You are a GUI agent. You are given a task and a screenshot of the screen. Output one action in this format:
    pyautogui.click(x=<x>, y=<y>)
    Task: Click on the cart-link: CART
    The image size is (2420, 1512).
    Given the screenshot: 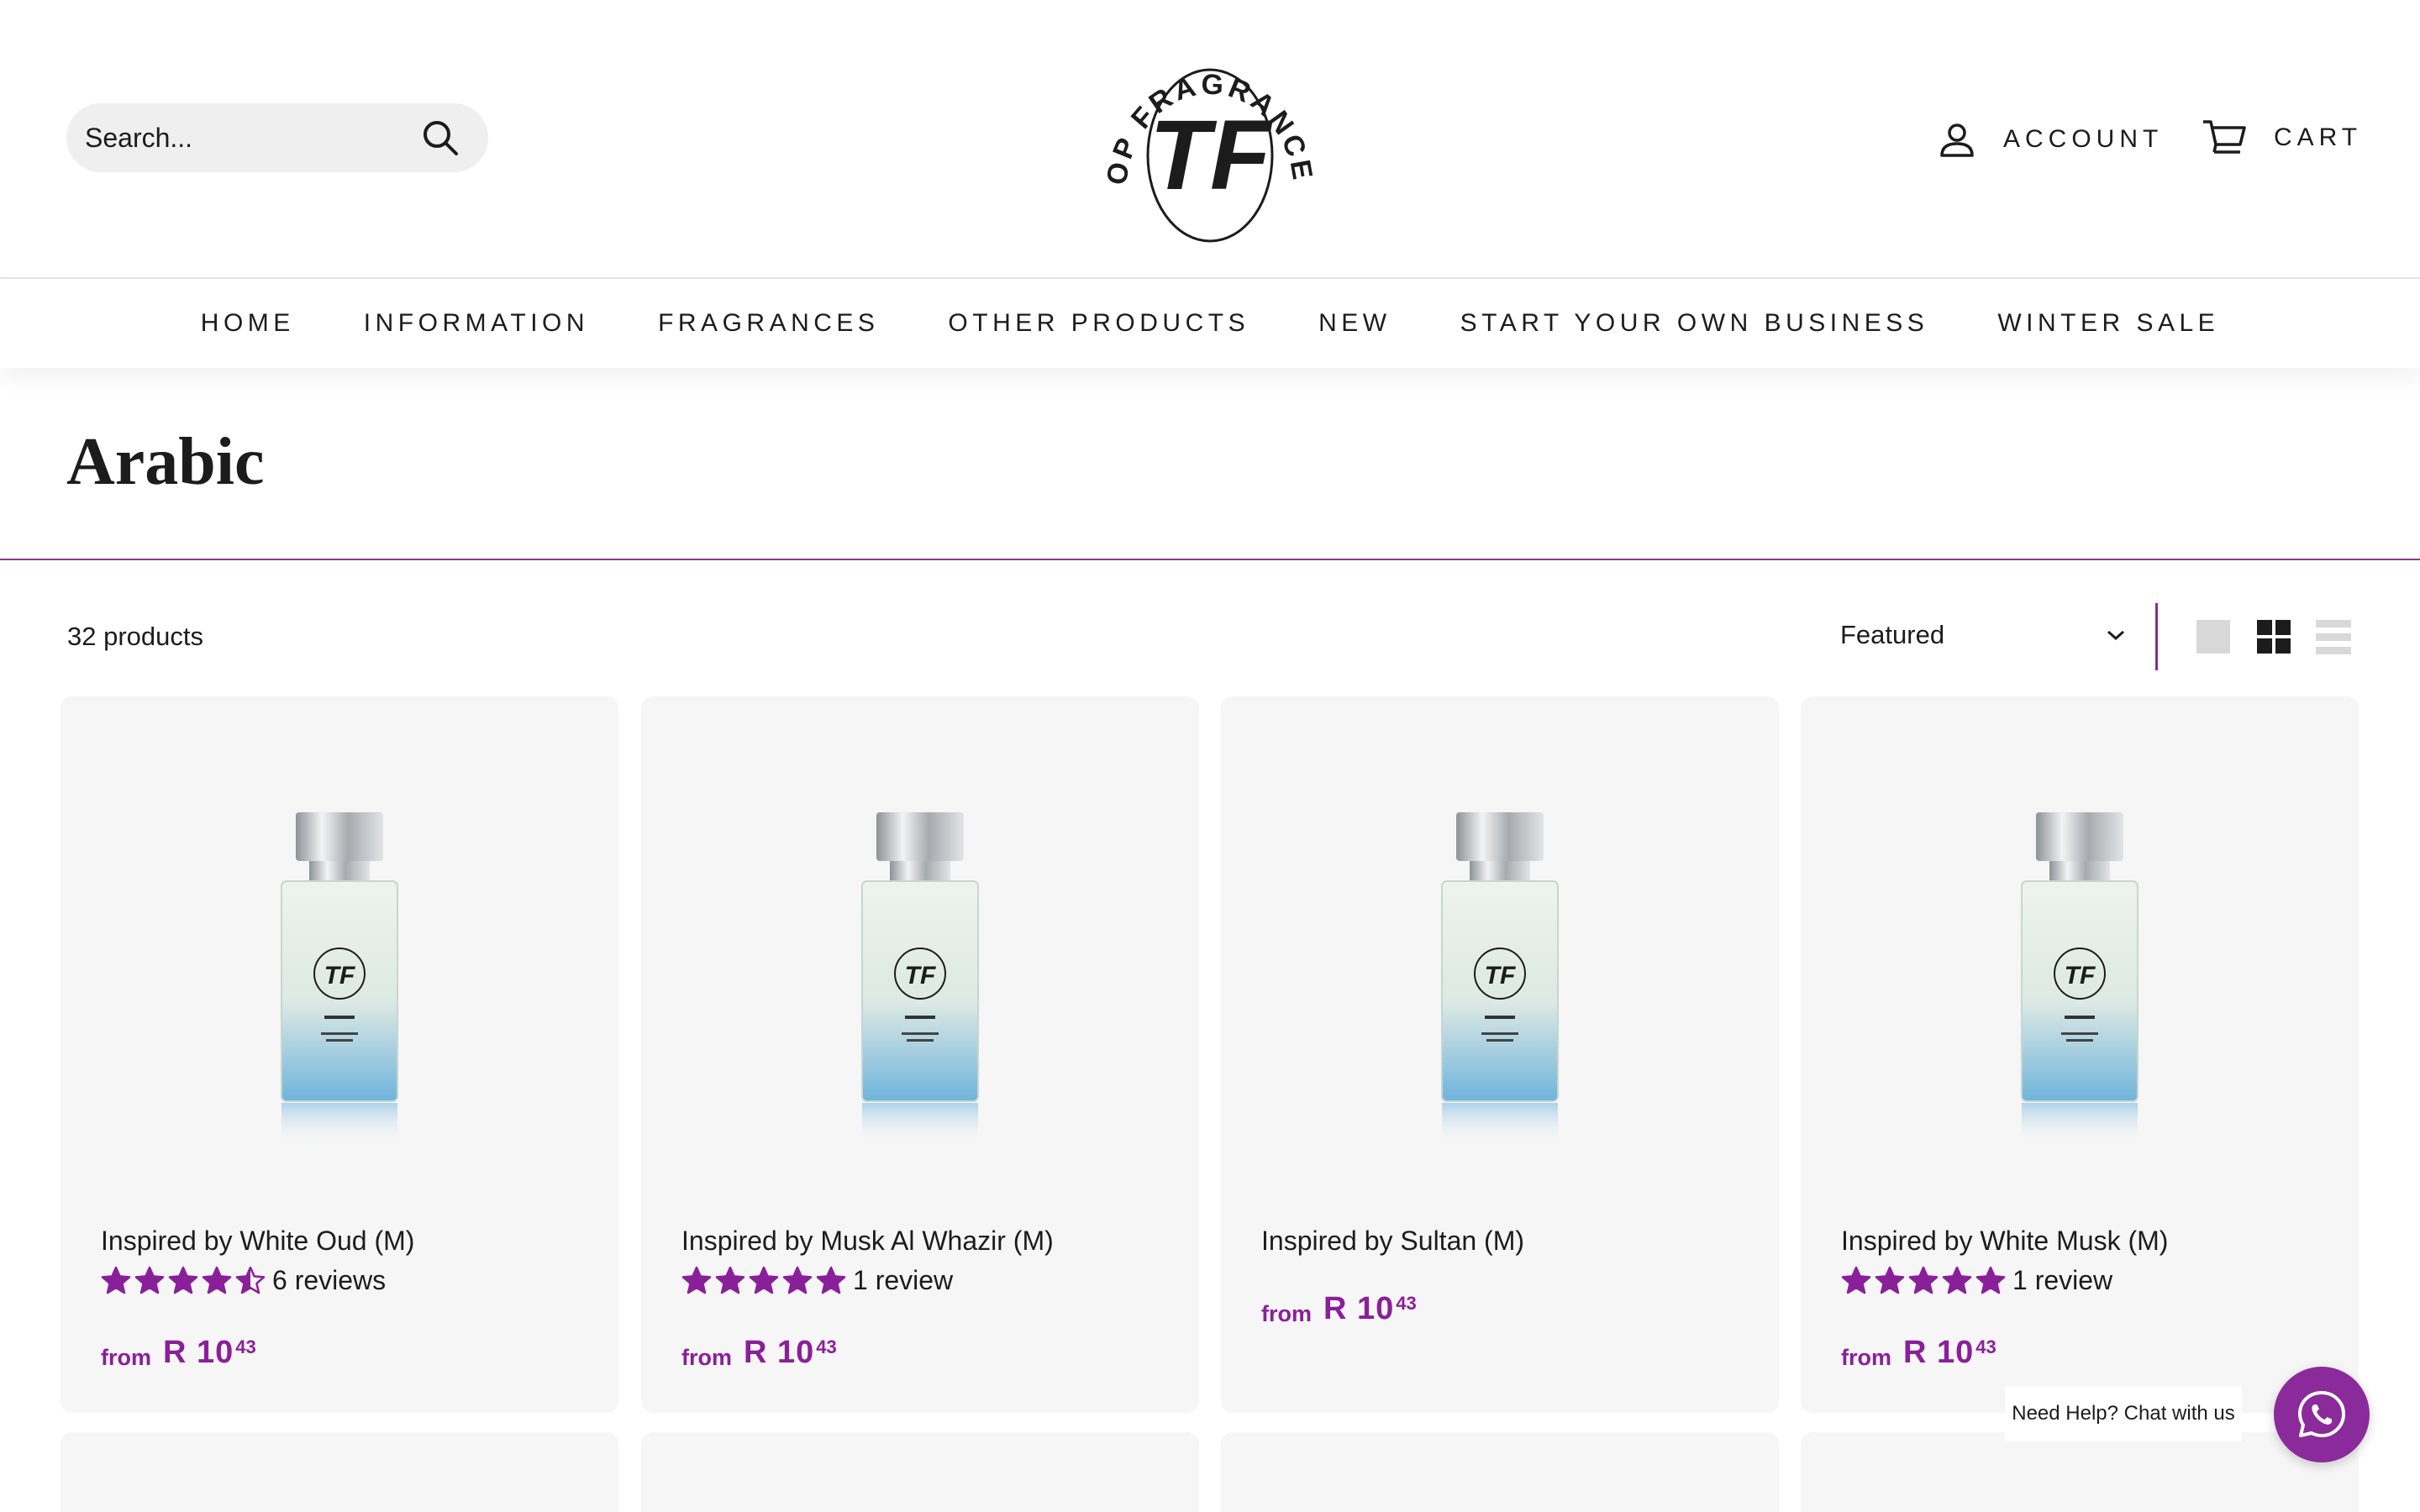 What is the action you would take?
    pyautogui.click(x=2282, y=137)
    